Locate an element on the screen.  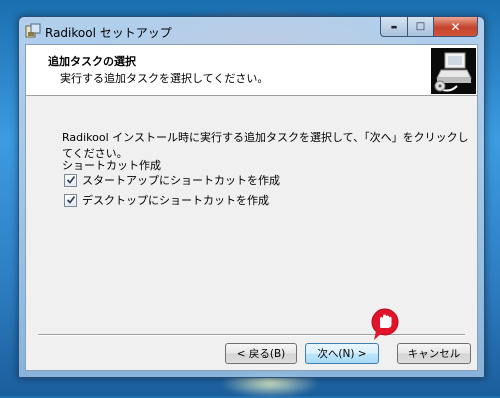
maximize-button: □ is located at coordinates (421, 27).